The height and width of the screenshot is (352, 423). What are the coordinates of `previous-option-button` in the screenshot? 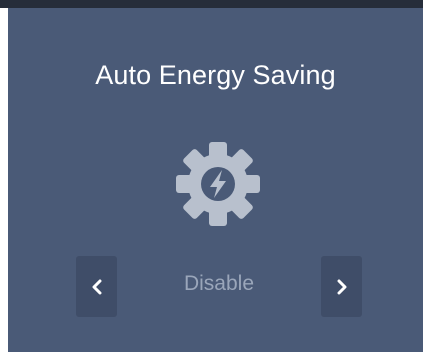 It's located at (96, 286).